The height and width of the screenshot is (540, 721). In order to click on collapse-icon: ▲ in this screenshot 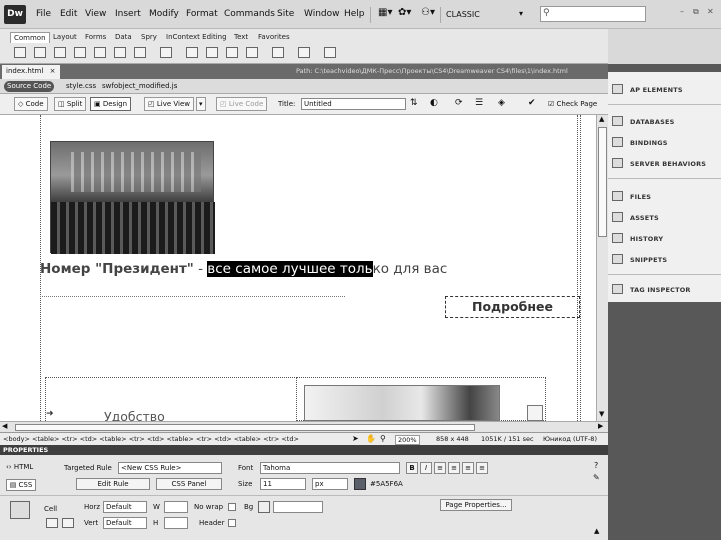, I will do `click(596, 531)`.